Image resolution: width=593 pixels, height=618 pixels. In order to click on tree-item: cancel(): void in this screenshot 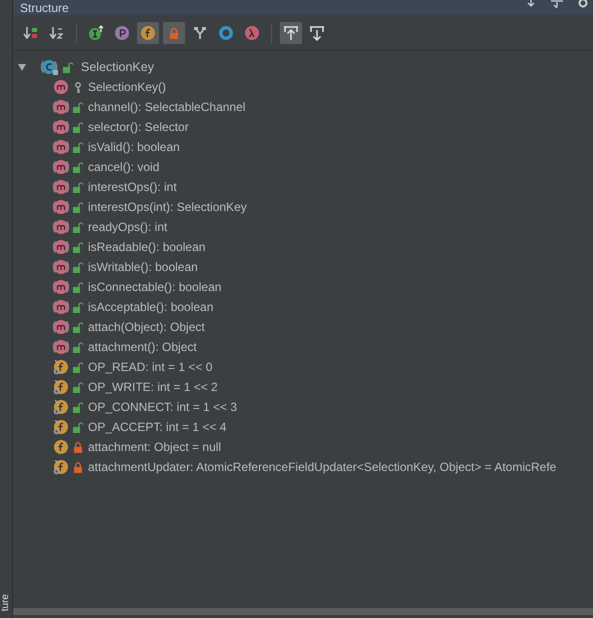, I will do `click(124, 167)`.